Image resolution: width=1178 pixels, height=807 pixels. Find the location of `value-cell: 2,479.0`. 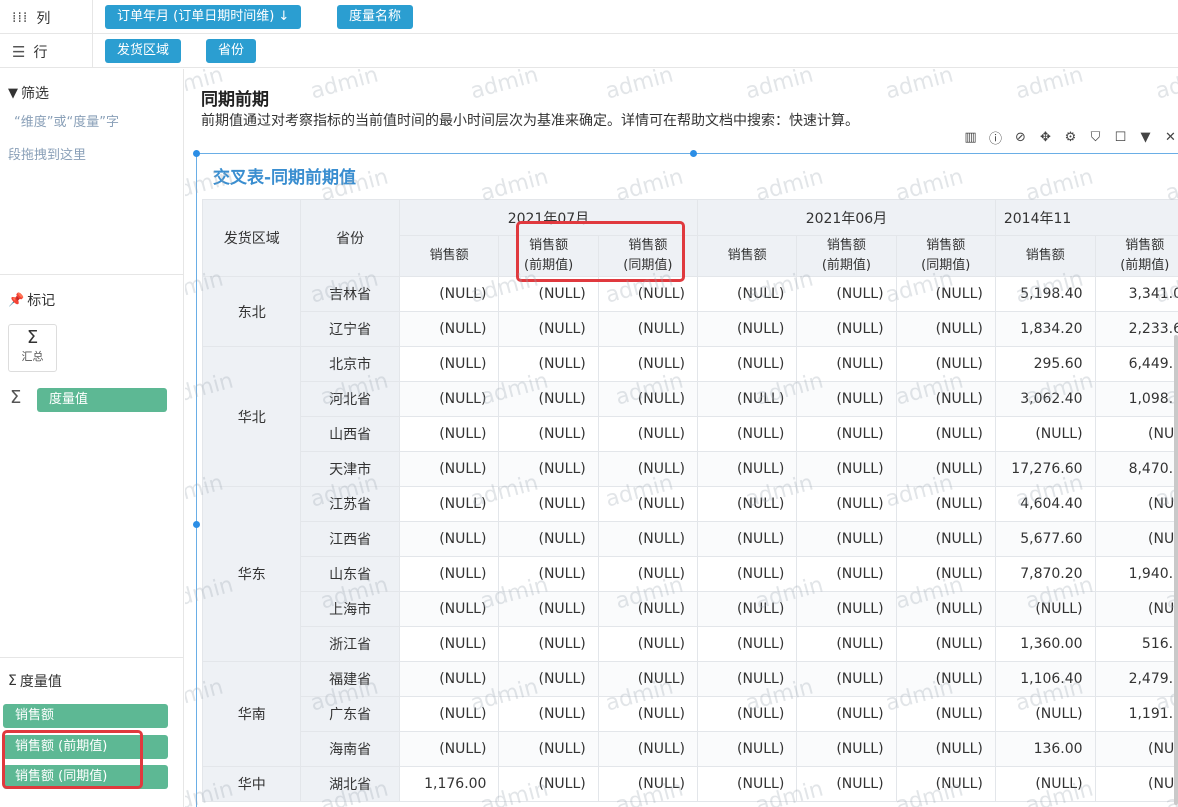

value-cell: 2,479.0 is located at coordinates (1136, 679).